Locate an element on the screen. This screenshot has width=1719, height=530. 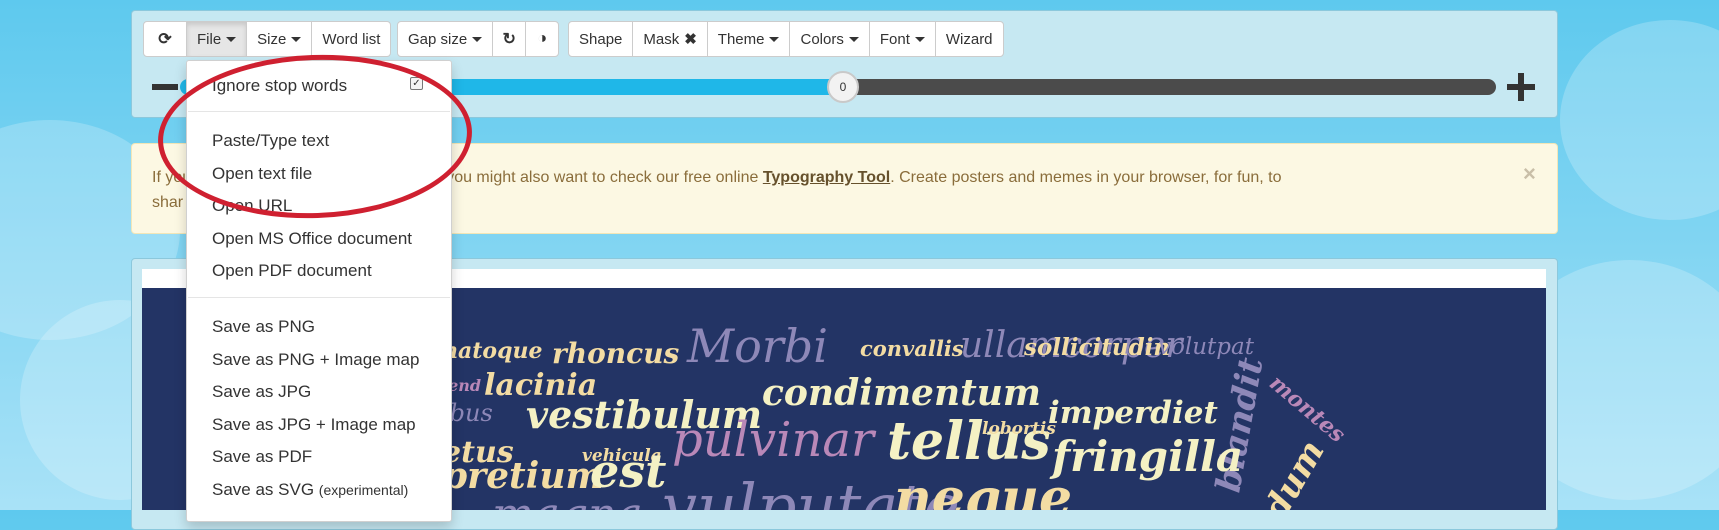
mask-button: Mask ✖ is located at coordinates (670, 39).